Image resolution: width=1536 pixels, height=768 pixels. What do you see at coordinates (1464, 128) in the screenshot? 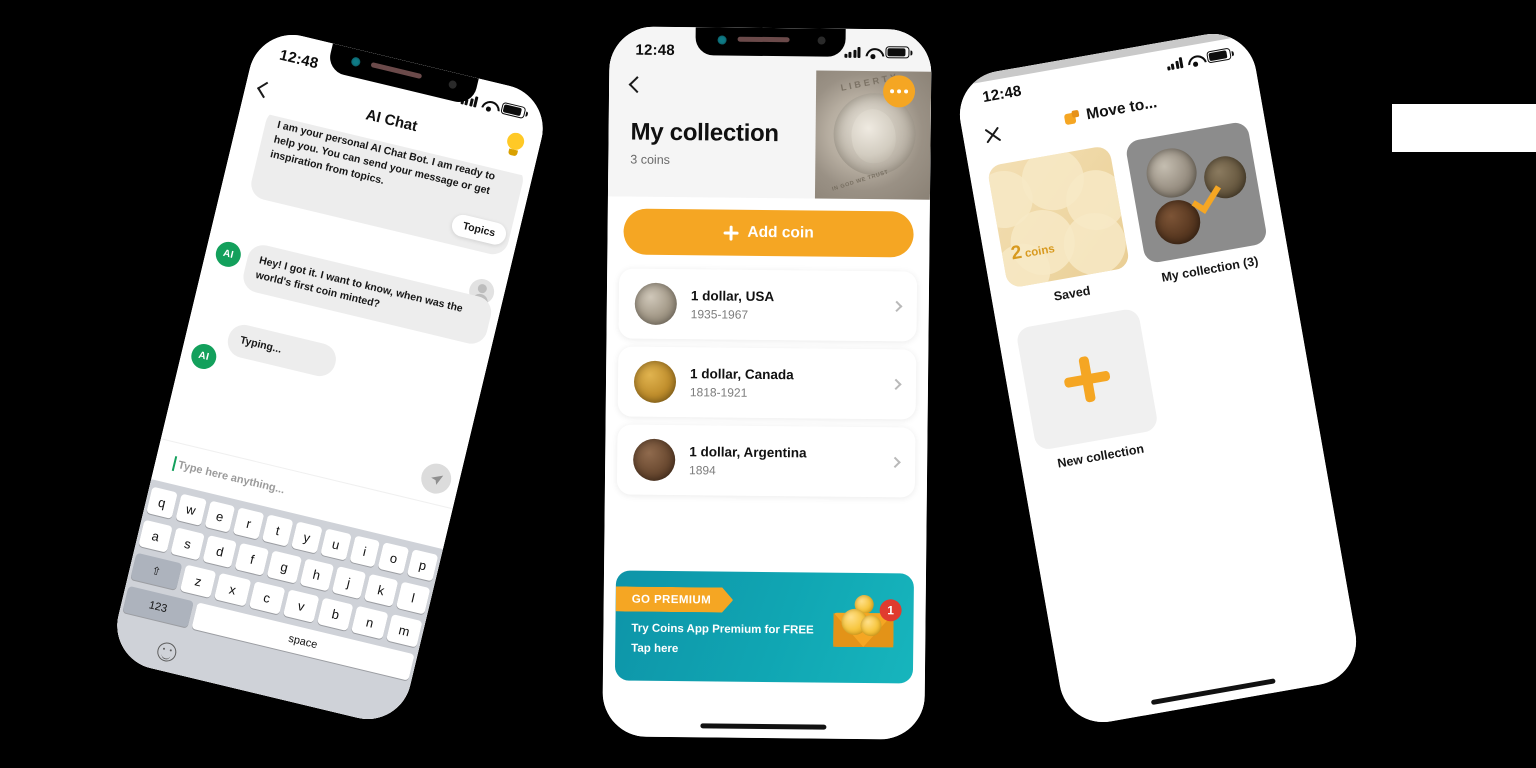
I see `white-rectangle-artifact` at bounding box center [1464, 128].